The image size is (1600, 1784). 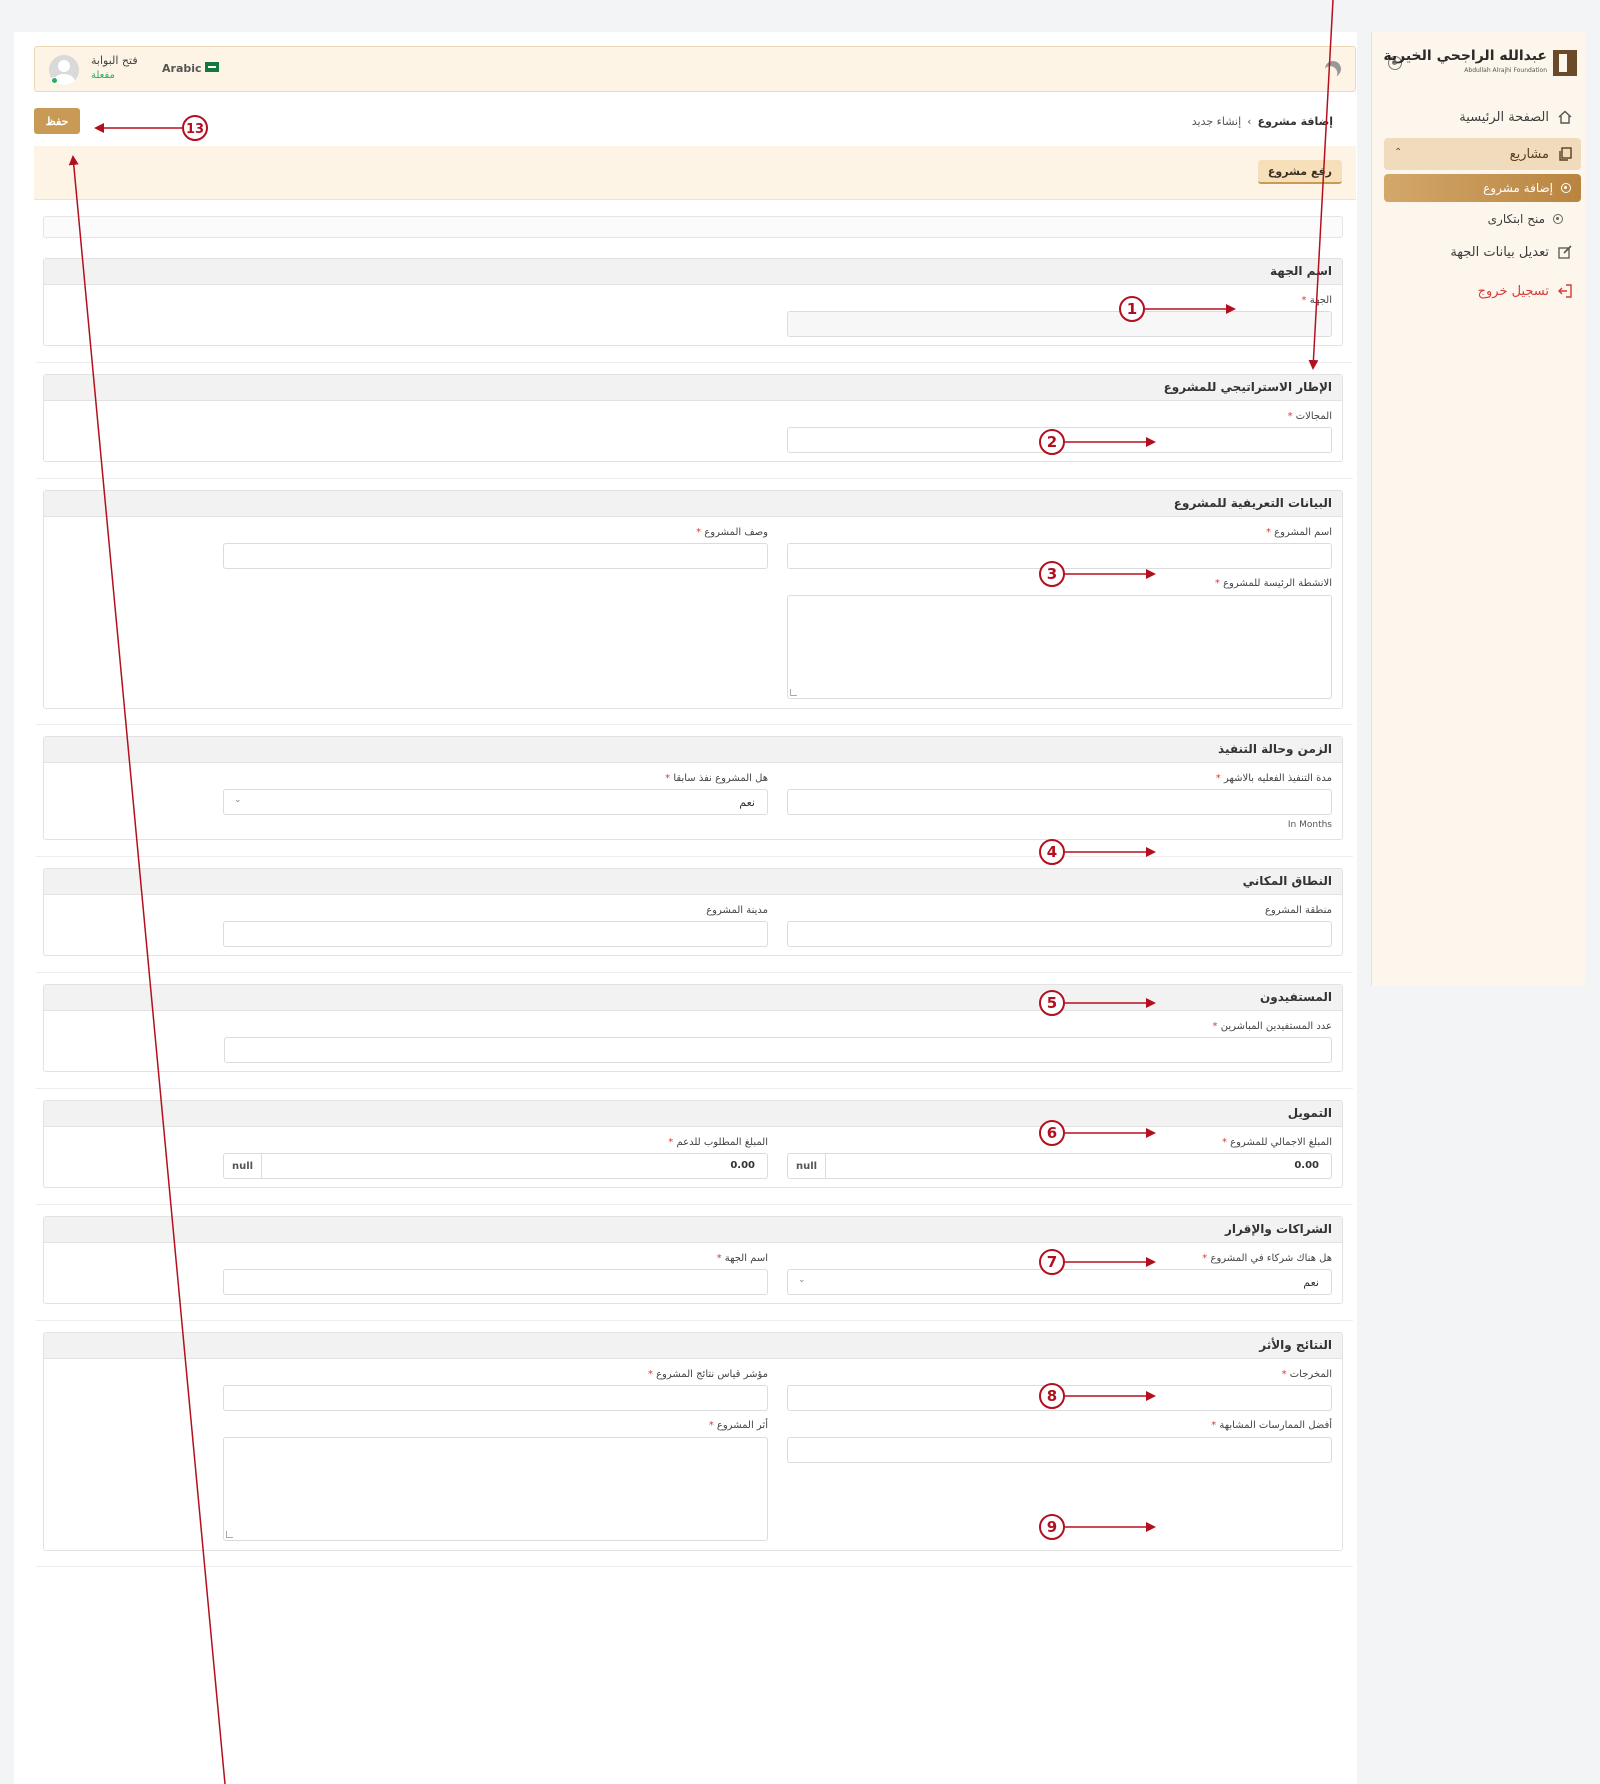 I want to click on duration-input, so click(x=1059, y=802).